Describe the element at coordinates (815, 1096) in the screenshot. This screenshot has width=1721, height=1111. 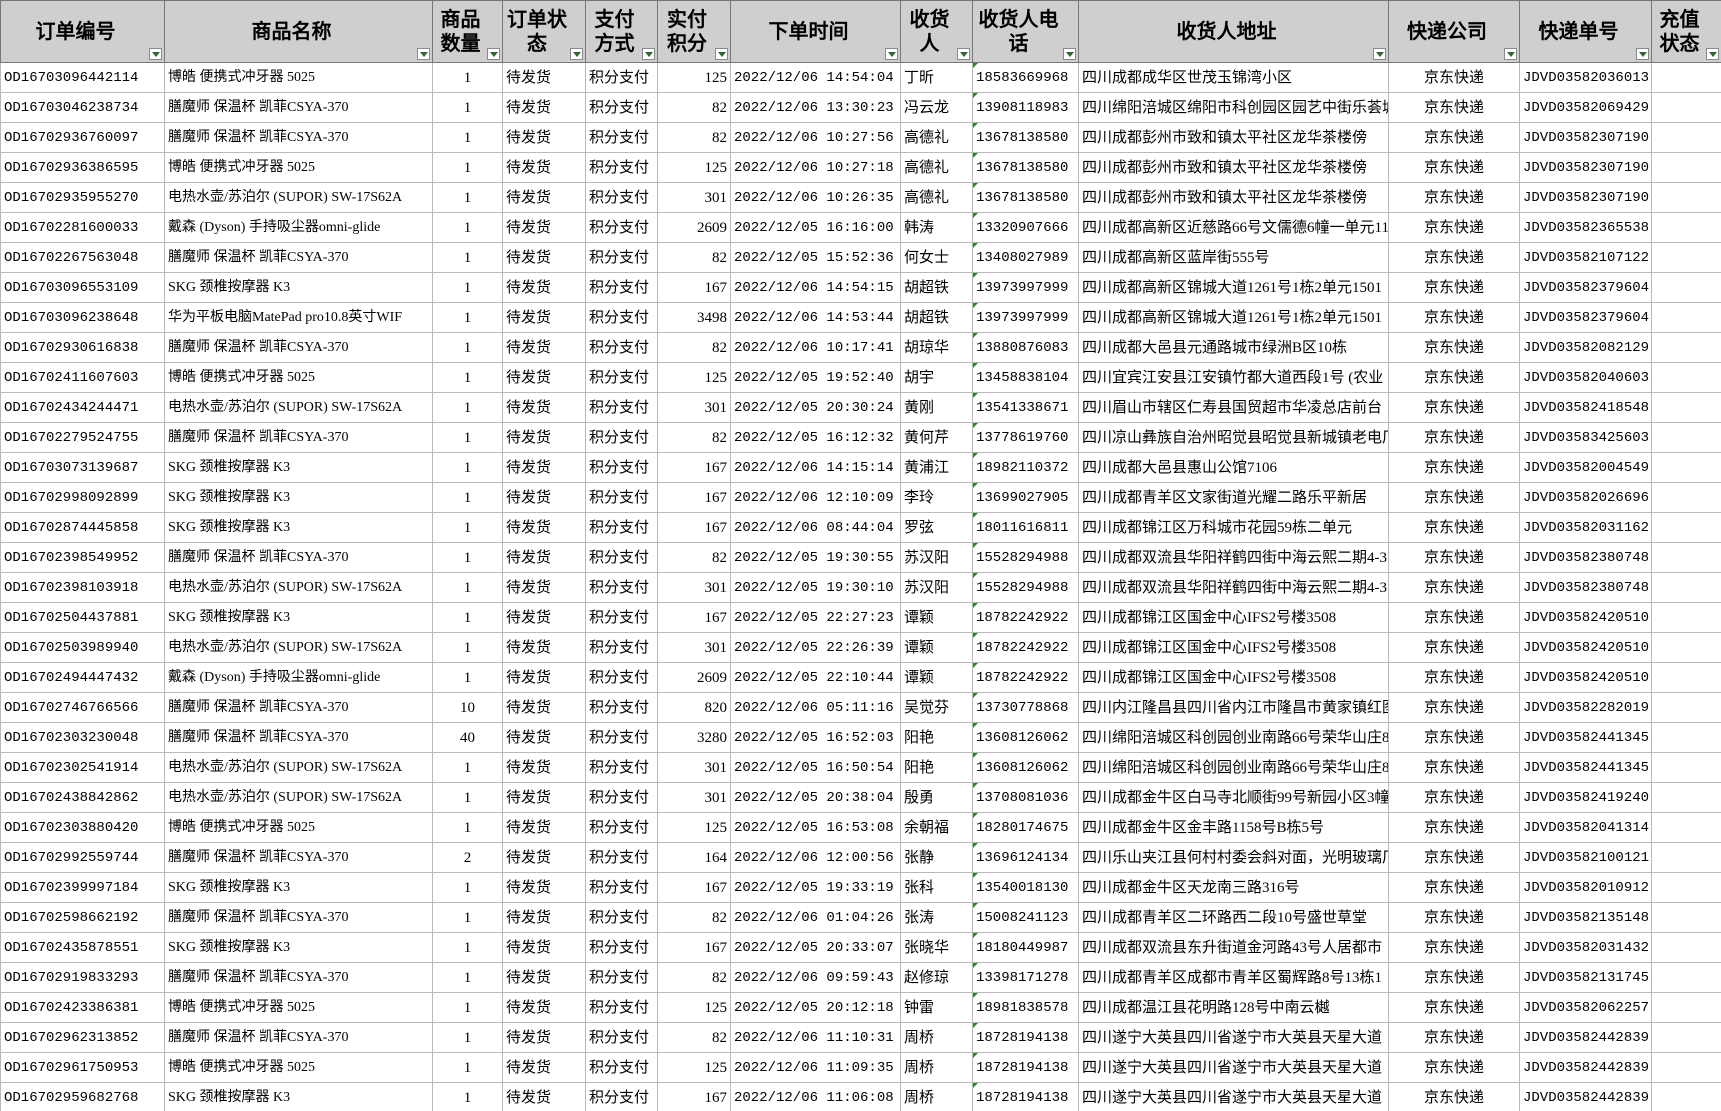
I see `cell-order-time: 2022/12/06 11:06:08` at that location.